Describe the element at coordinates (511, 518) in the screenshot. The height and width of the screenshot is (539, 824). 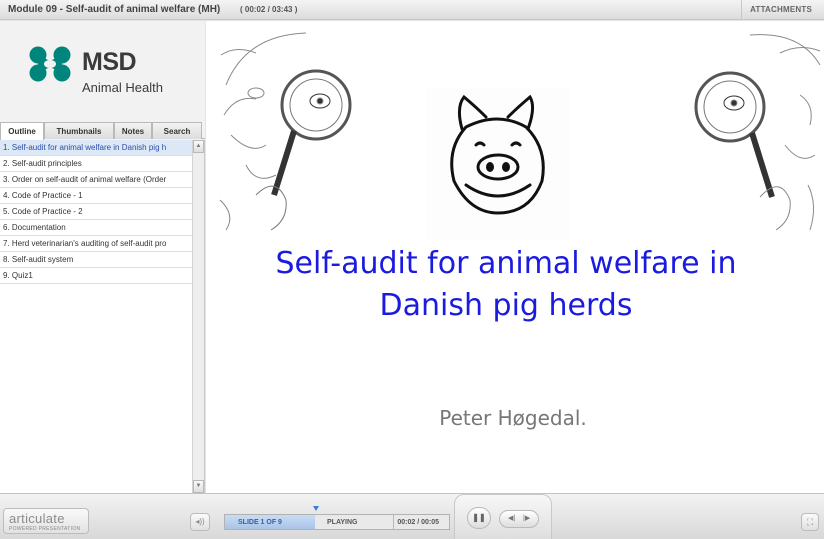
I see `previous-icon: ◀|` at that location.